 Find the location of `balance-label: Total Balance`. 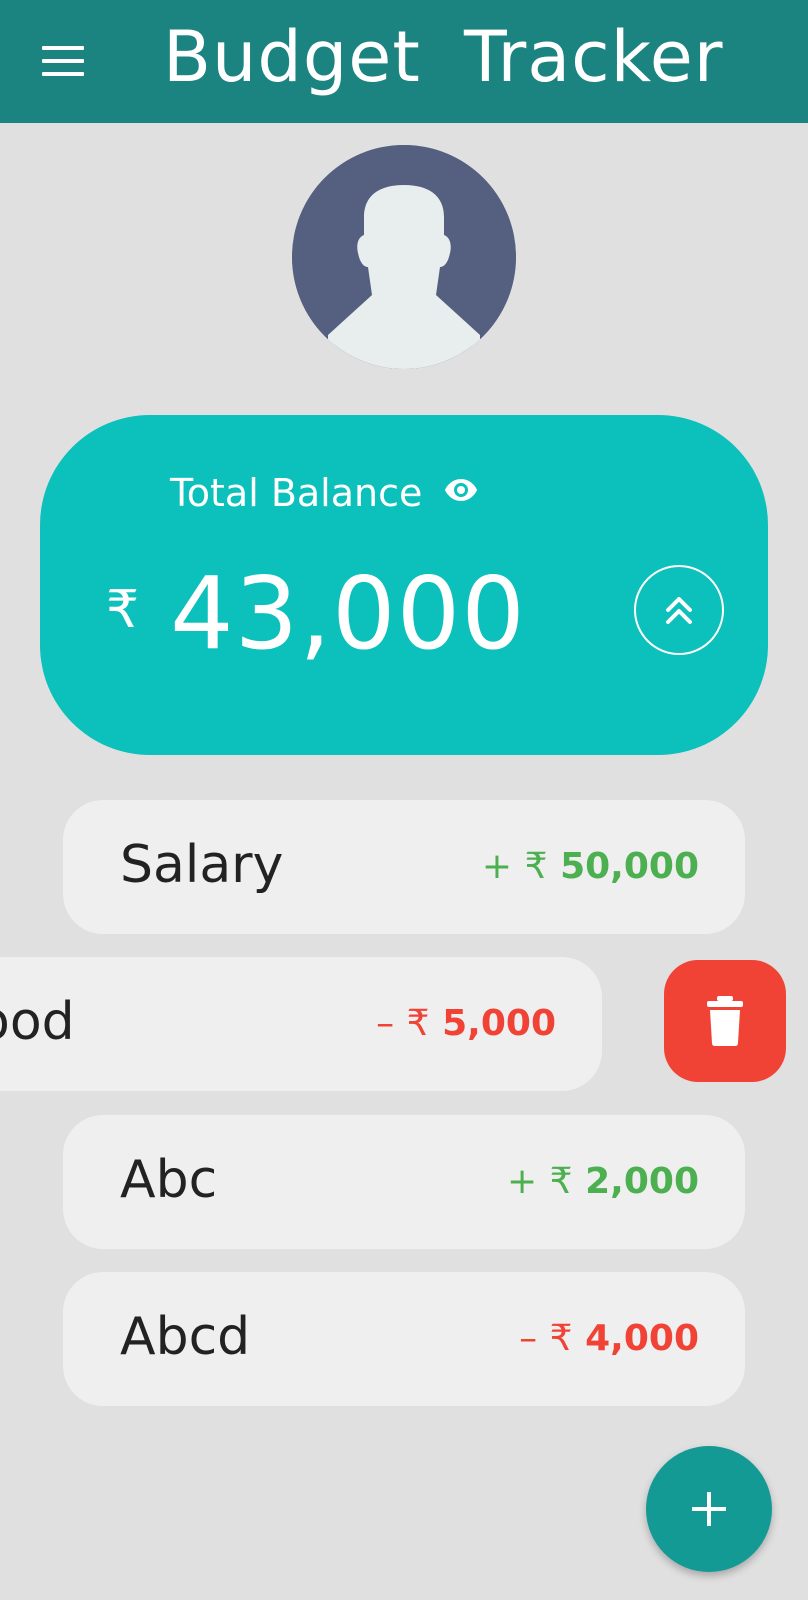

balance-label: Total Balance is located at coordinates (296, 493).